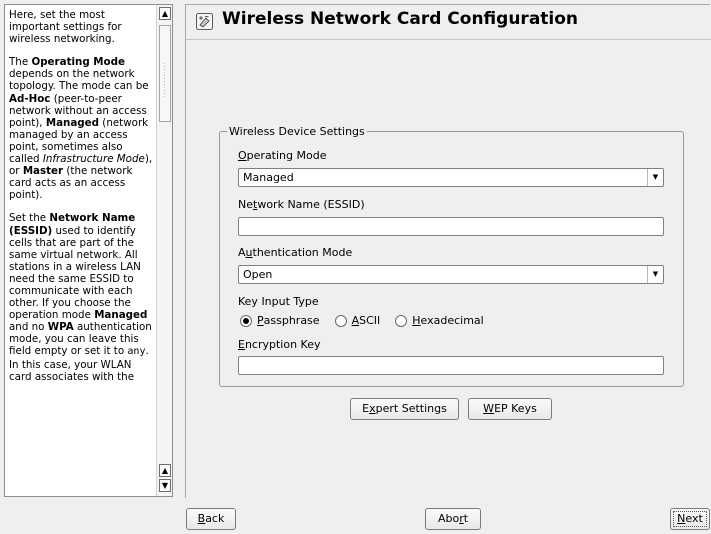 The width and height of the screenshot is (711, 534). I want to click on next-button: Next, so click(690, 519).